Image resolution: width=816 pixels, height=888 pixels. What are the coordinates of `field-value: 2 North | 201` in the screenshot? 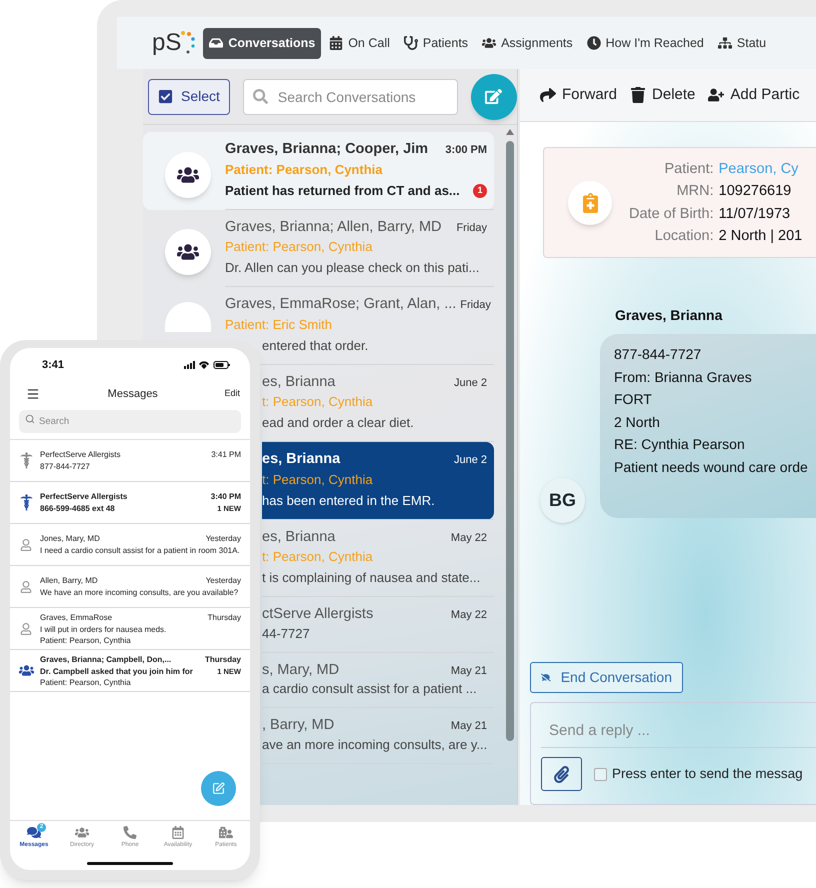 It's located at (760, 236).